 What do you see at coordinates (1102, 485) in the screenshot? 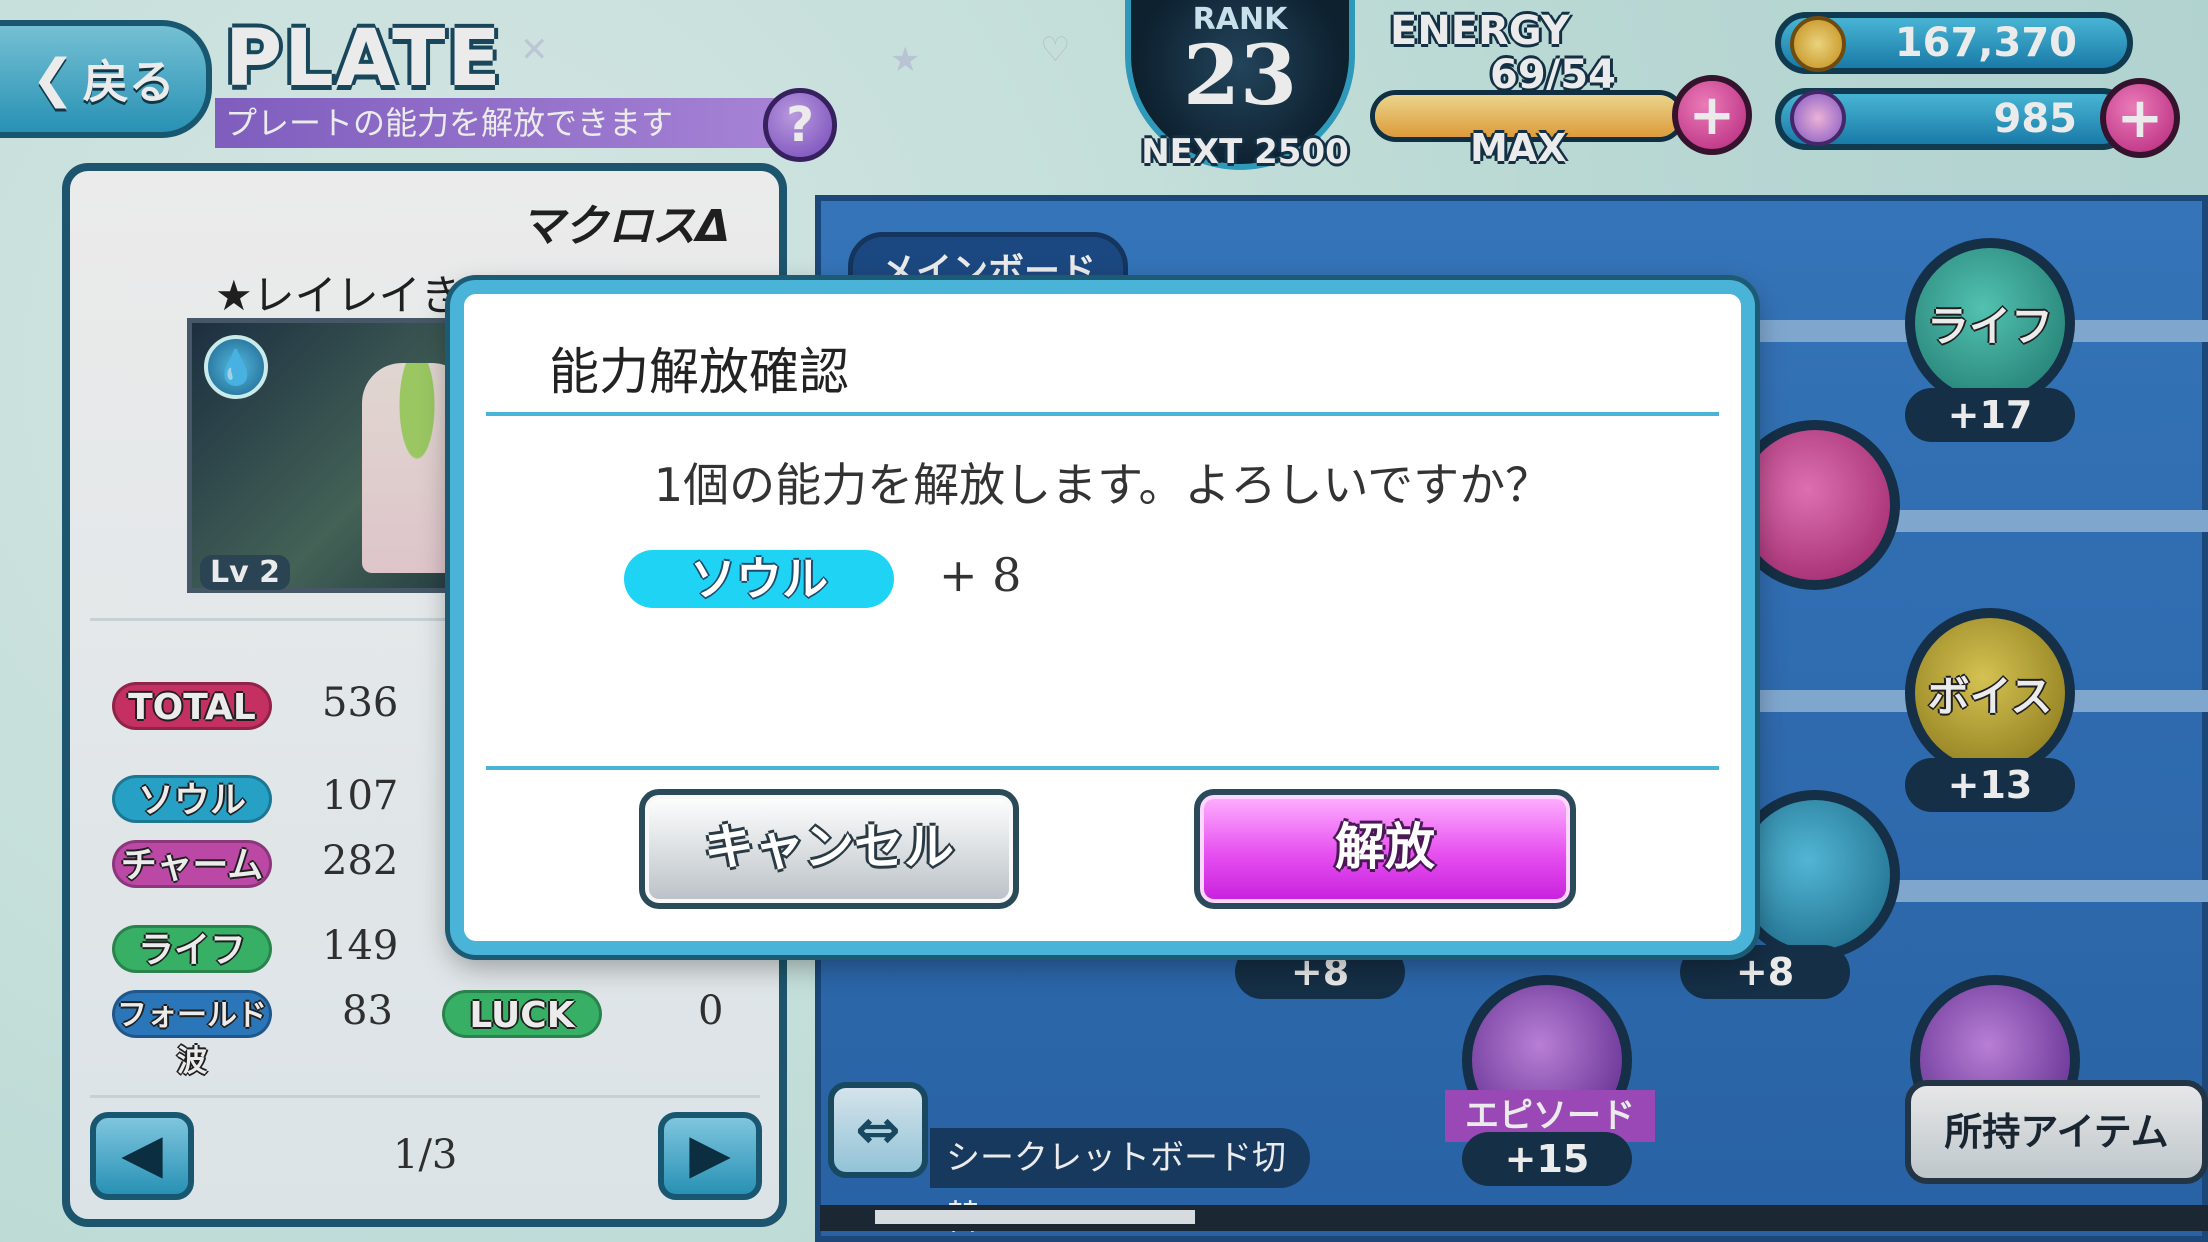
I see `dialog-message: 1個の能力を解放します。よろしいですか？` at bounding box center [1102, 485].